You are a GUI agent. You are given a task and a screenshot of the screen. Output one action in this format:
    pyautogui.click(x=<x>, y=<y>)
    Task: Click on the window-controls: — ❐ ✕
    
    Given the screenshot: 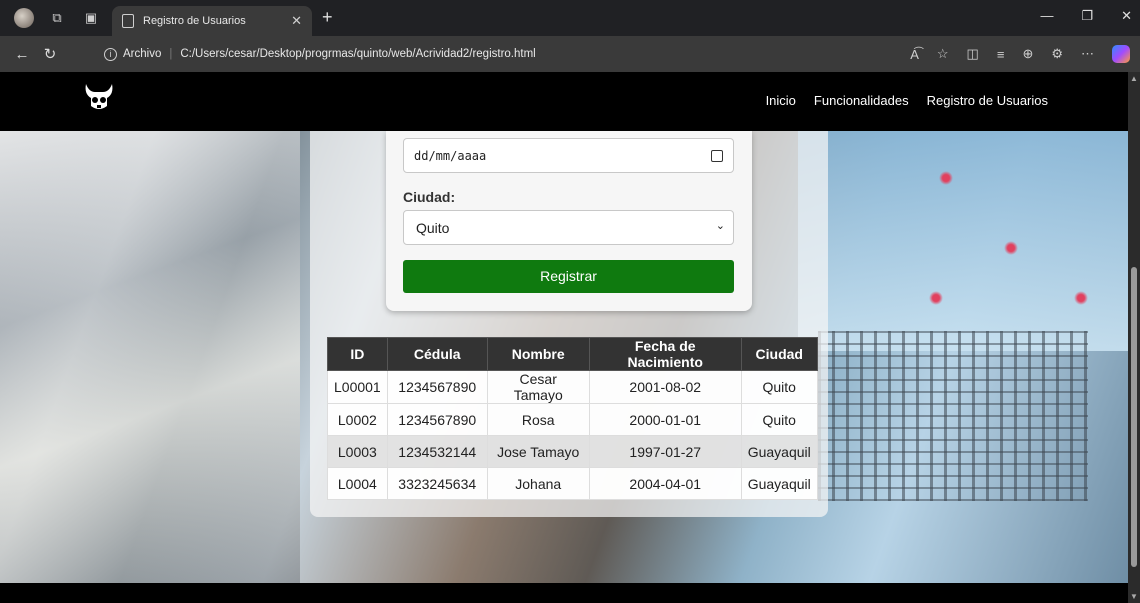 What is the action you would take?
    pyautogui.click(x=1086, y=16)
    